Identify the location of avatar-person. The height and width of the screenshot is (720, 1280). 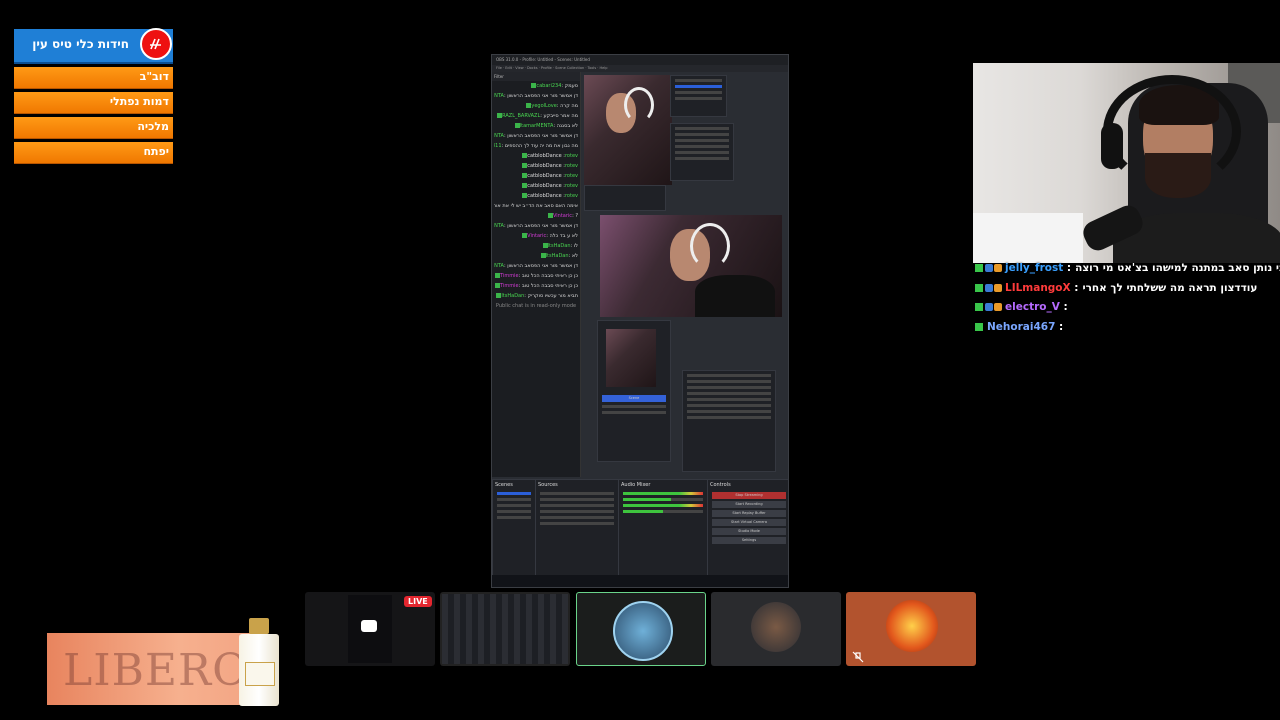
(776, 627).